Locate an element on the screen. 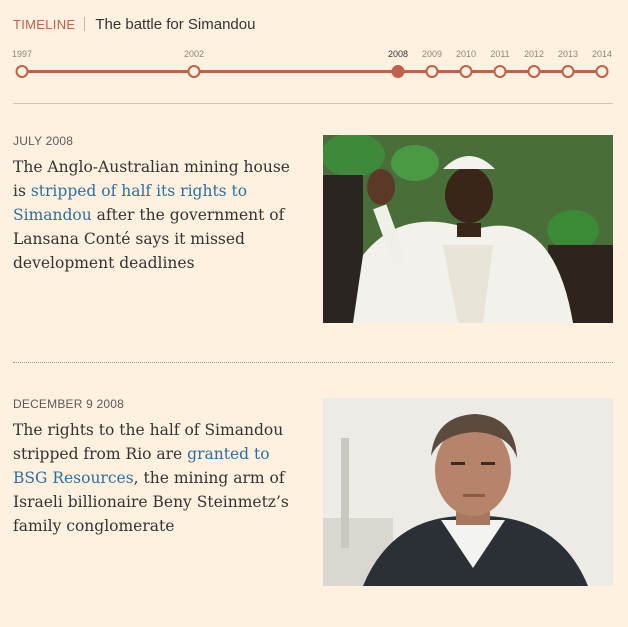  timeline-line is located at coordinates (312, 71).